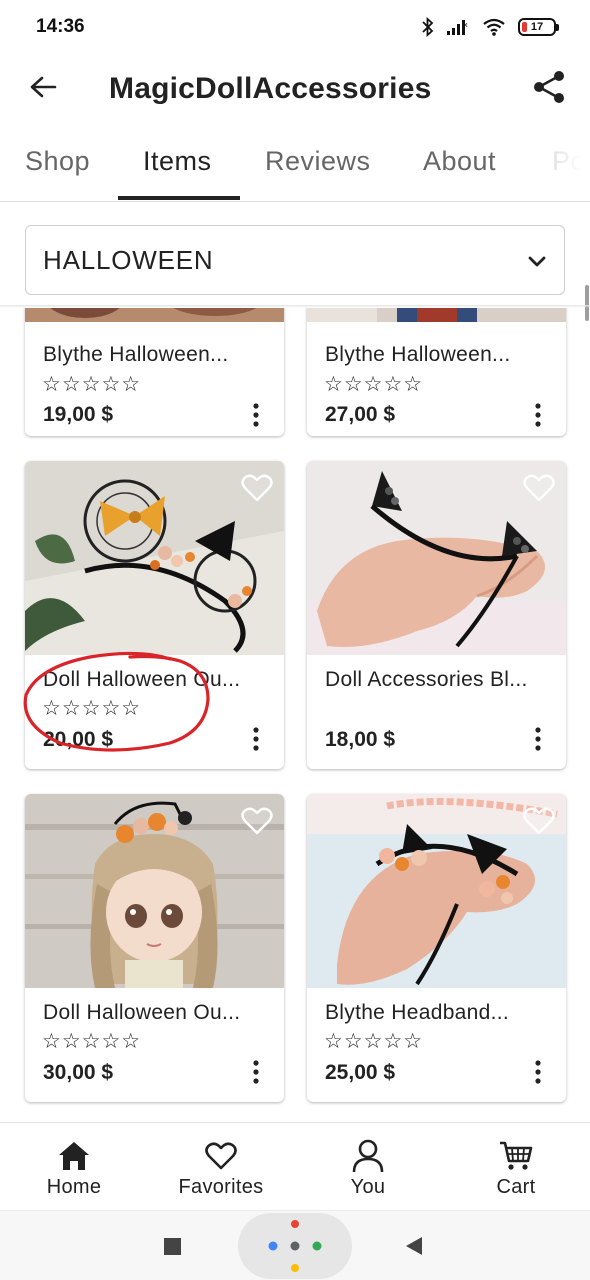  I want to click on back-triangle-icon, so click(414, 1246).